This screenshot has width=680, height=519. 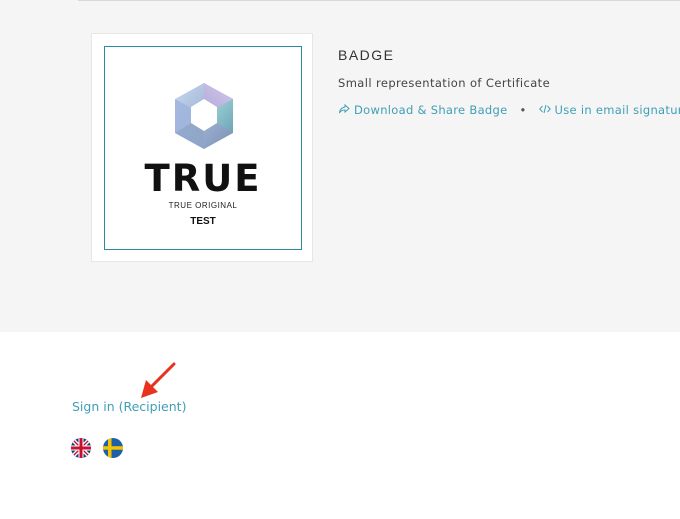 I want to click on email-signature-link: Use in email signature, so click(x=609, y=110).